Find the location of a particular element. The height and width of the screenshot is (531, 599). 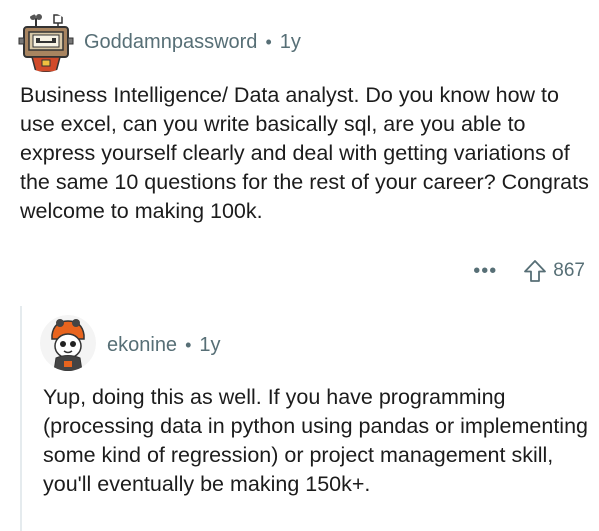

upvote-arrow-icon is located at coordinates (535, 271).